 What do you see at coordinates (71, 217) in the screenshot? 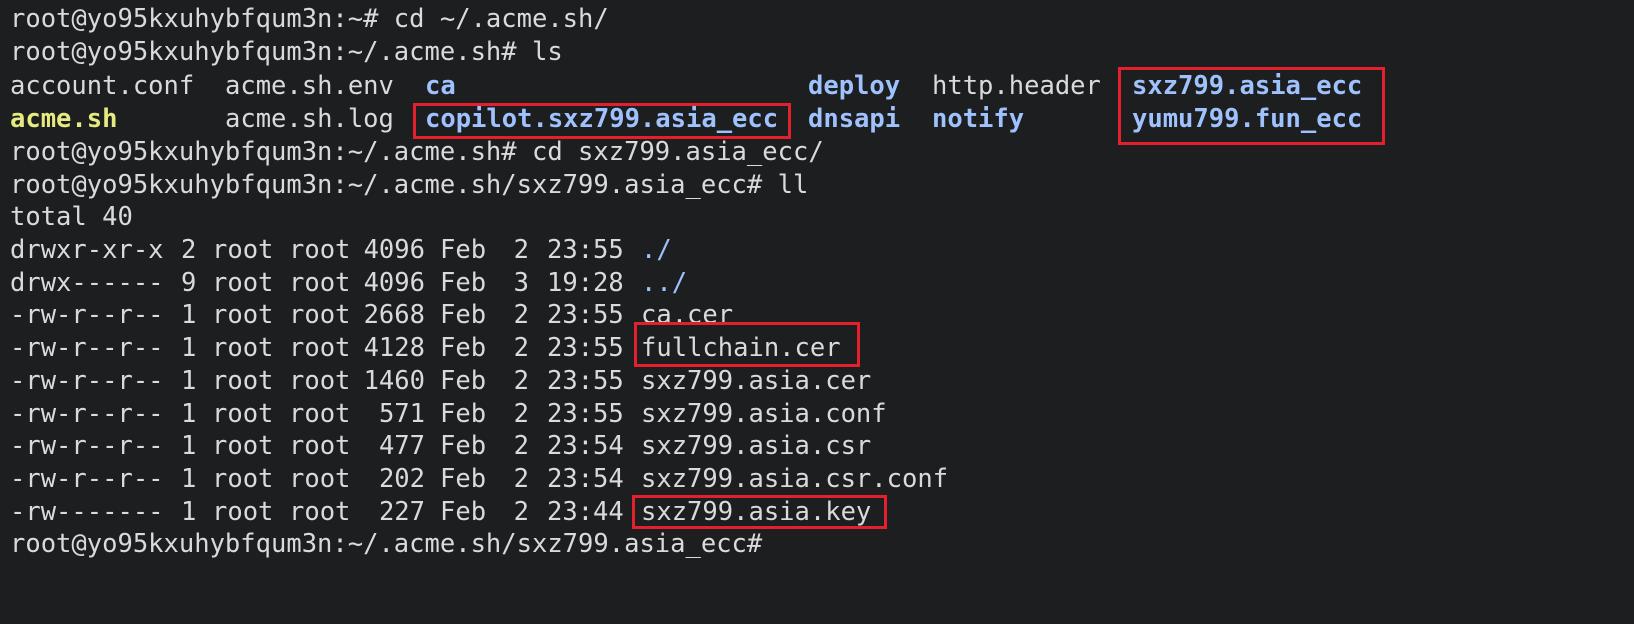
I see `terminal-line-total: total 40` at bounding box center [71, 217].